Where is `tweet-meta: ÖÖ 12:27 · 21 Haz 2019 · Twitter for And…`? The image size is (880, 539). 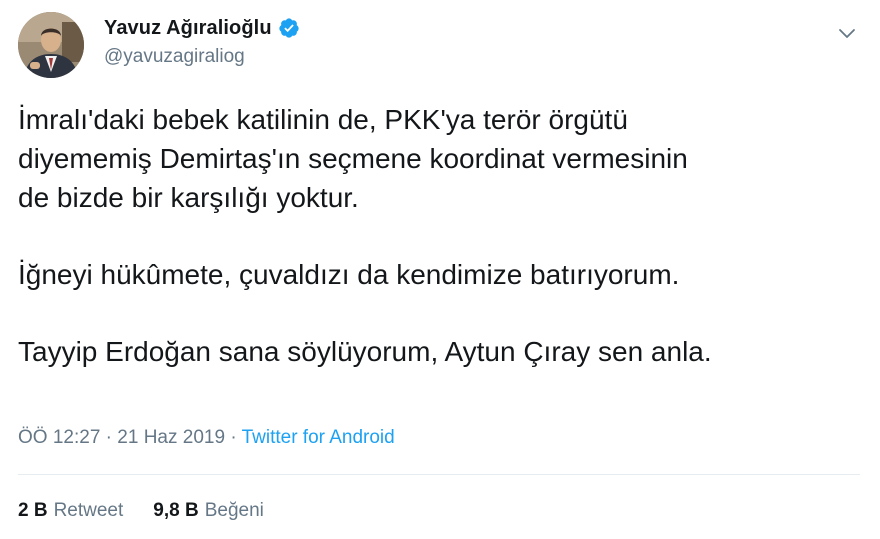
tweet-meta: ÖÖ 12:27 · 21 Haz 2019 · Twitter for And… is located at coordinates (206, 438).